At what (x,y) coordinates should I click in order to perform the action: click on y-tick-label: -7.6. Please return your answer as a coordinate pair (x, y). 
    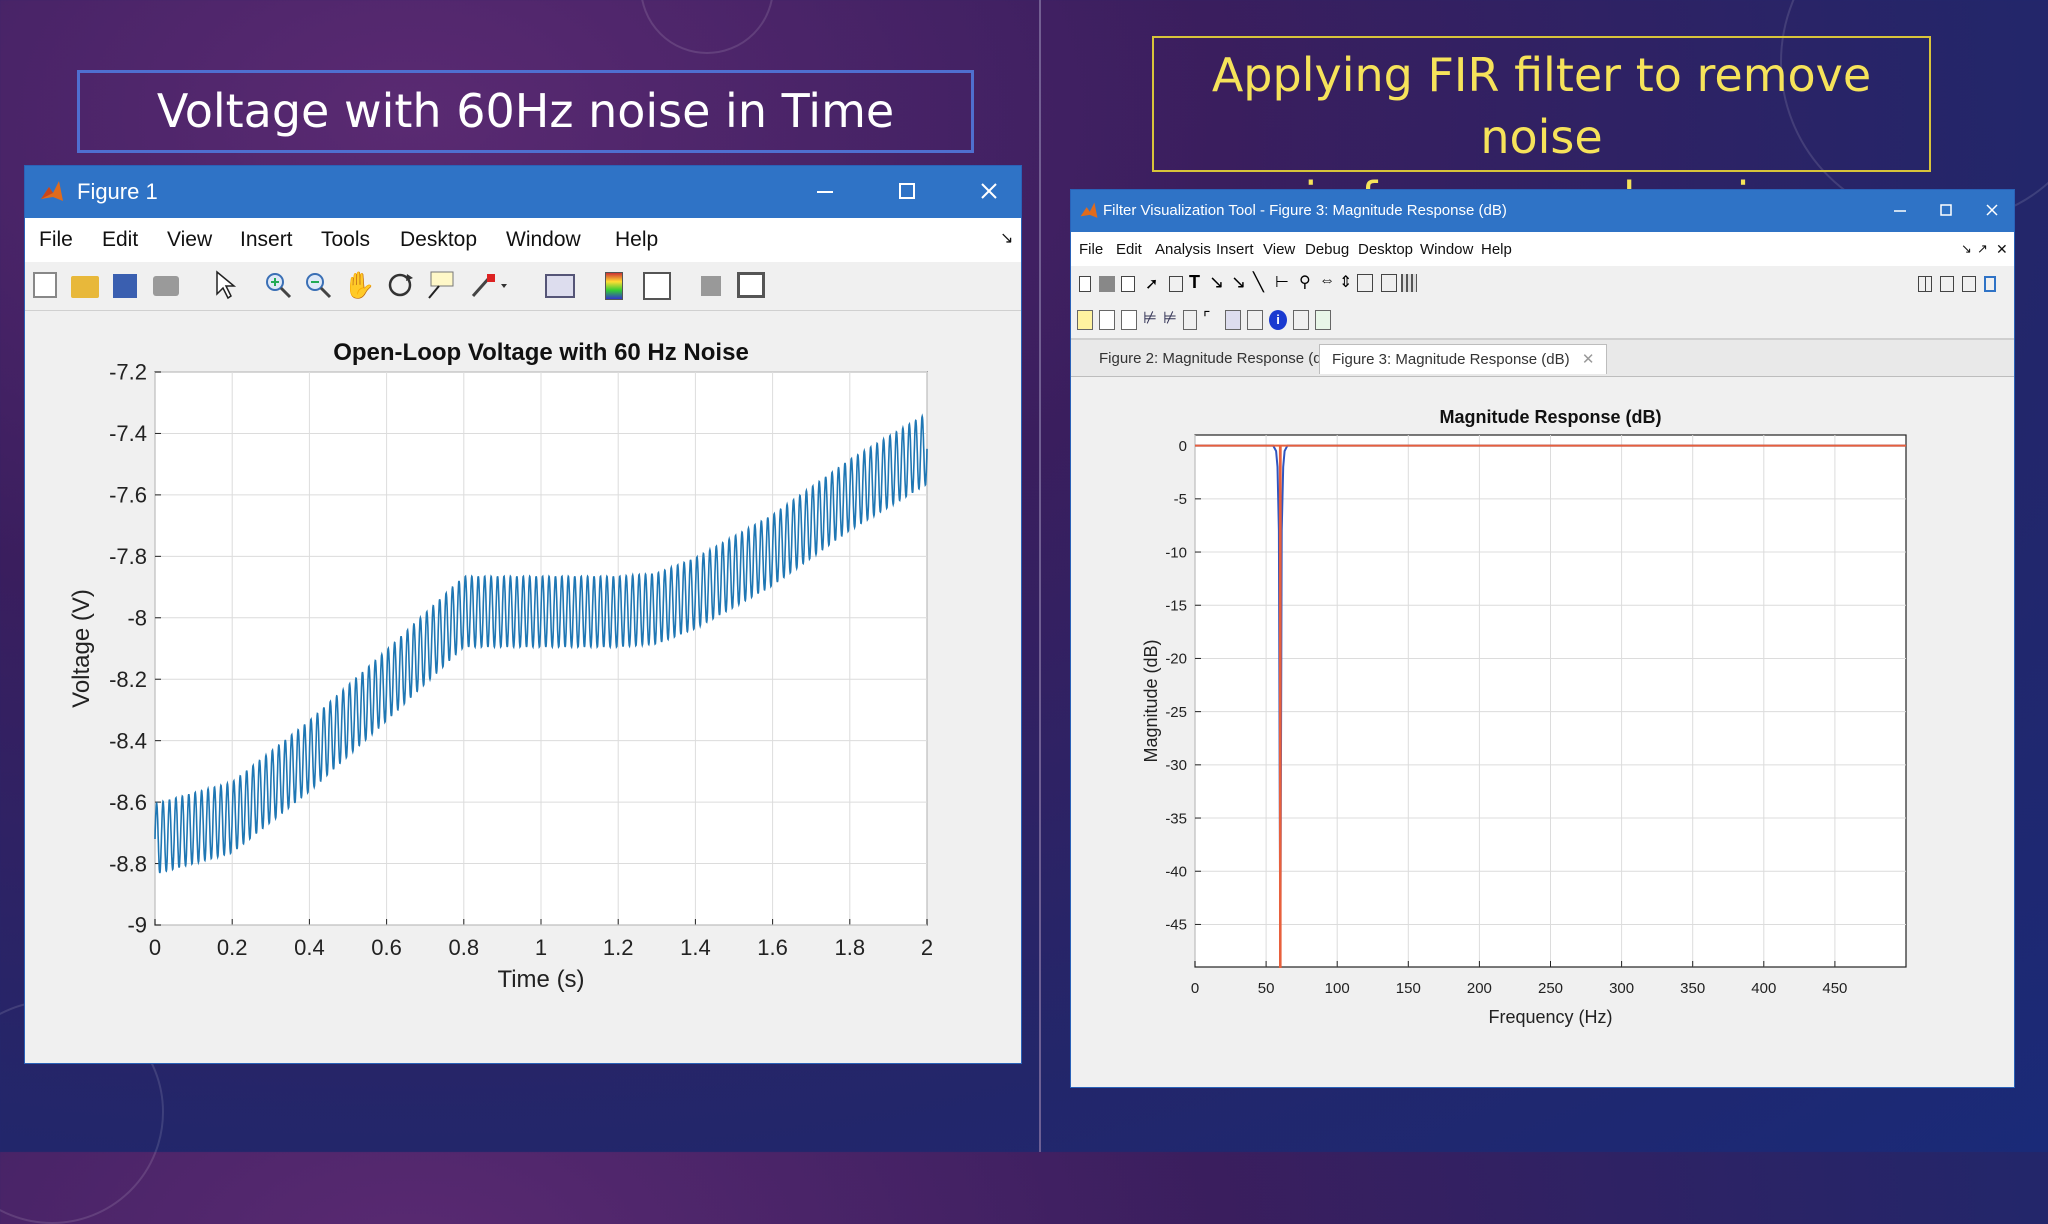
    Looking at the image, I should click on (128, 495).